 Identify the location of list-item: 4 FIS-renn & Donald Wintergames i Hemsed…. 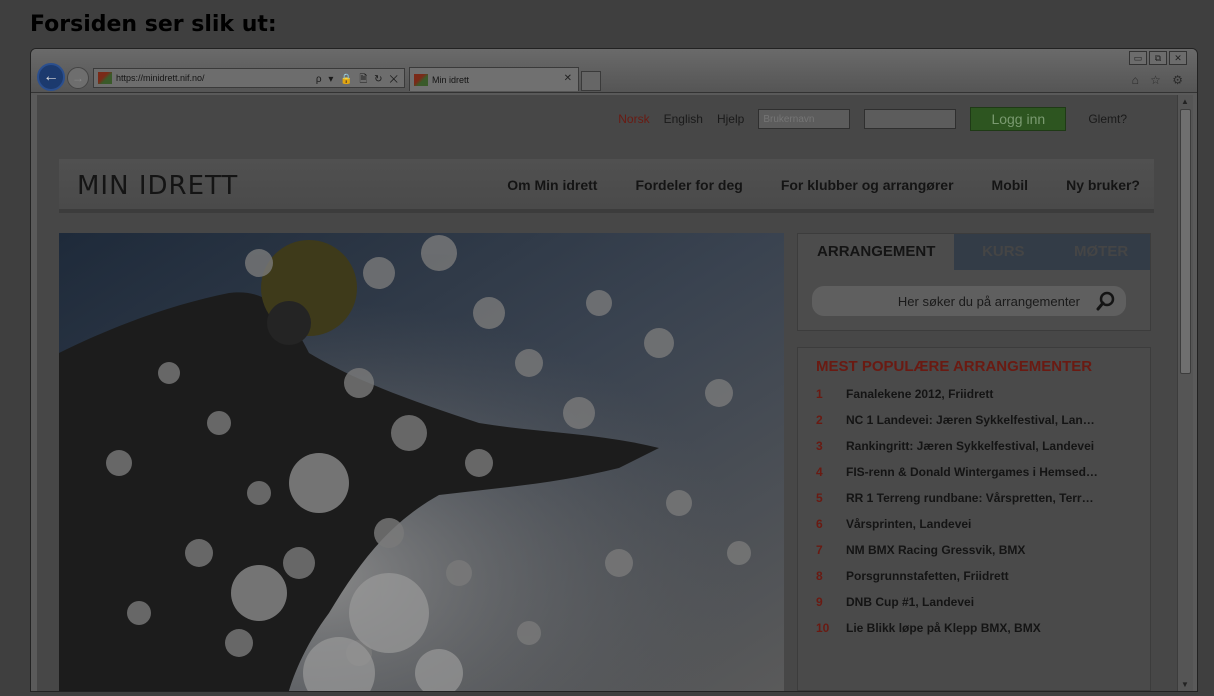
(974, 472).